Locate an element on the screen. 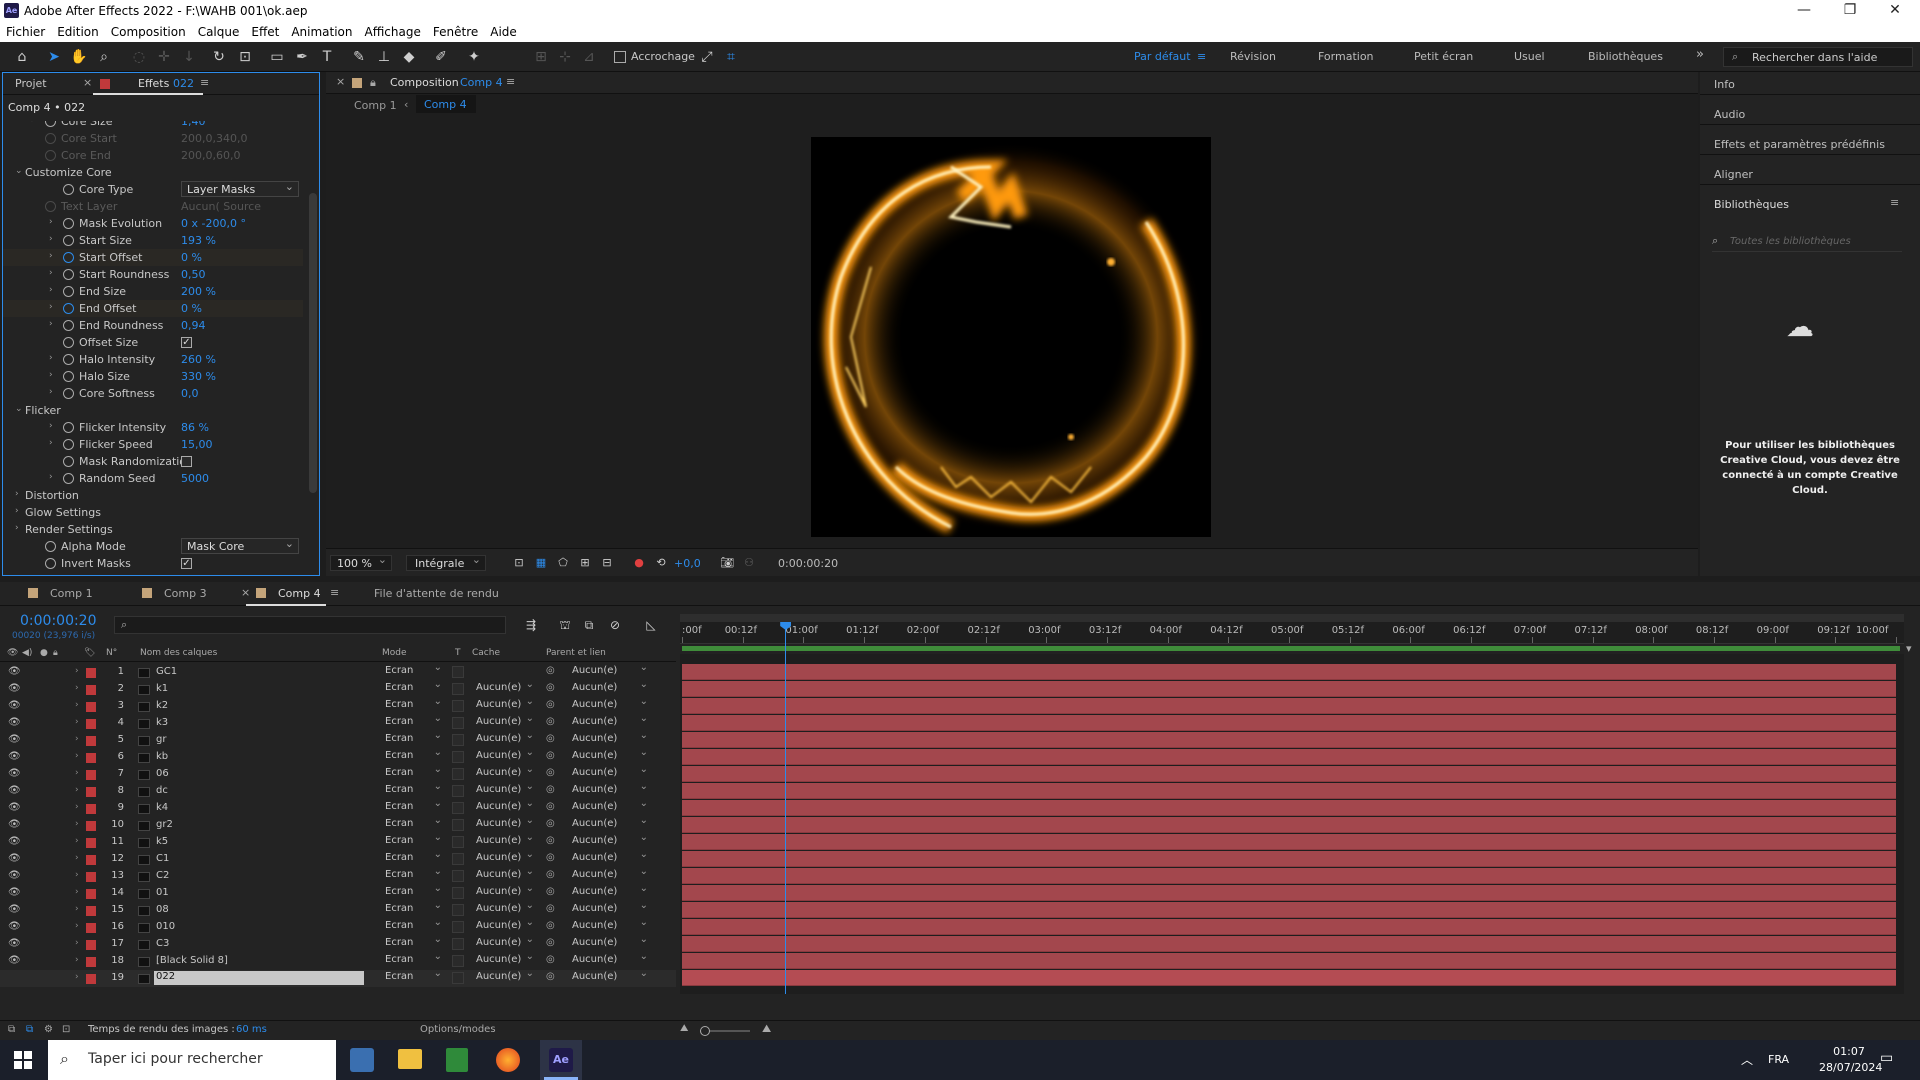  workspace-menu-icon: ≡ is located at coordinates (1201, 56).